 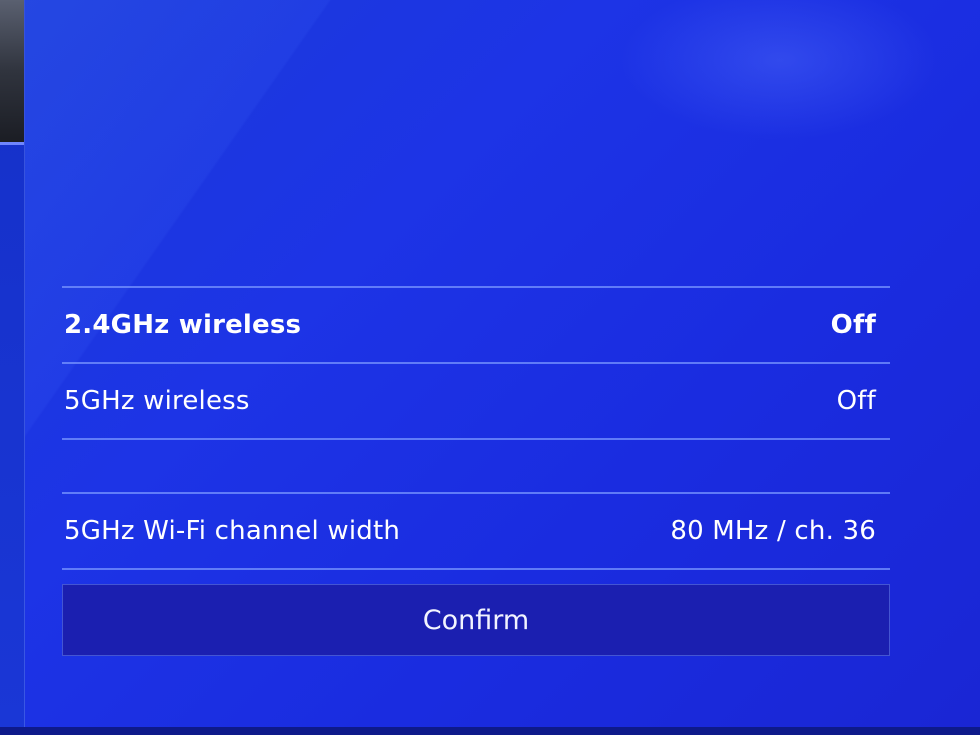 I want to click on side-panel-edge, so click(x=12, y=367).